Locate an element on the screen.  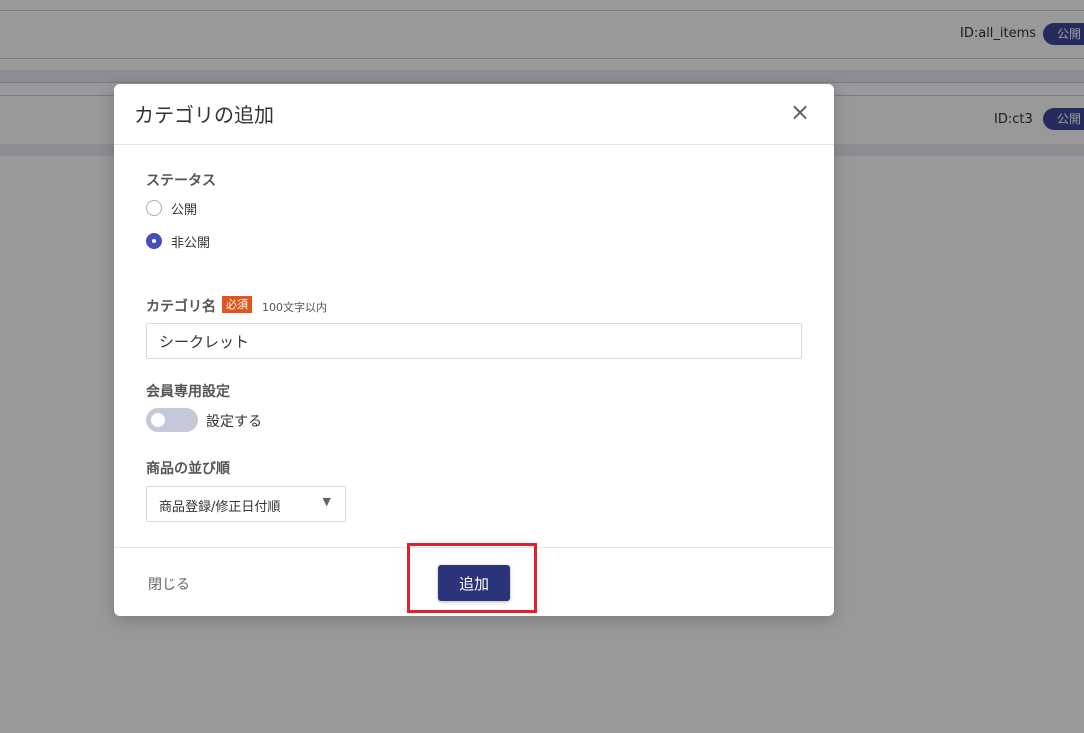
sort-order-label: 商品の並び順 is located at coordinates (188, 469).